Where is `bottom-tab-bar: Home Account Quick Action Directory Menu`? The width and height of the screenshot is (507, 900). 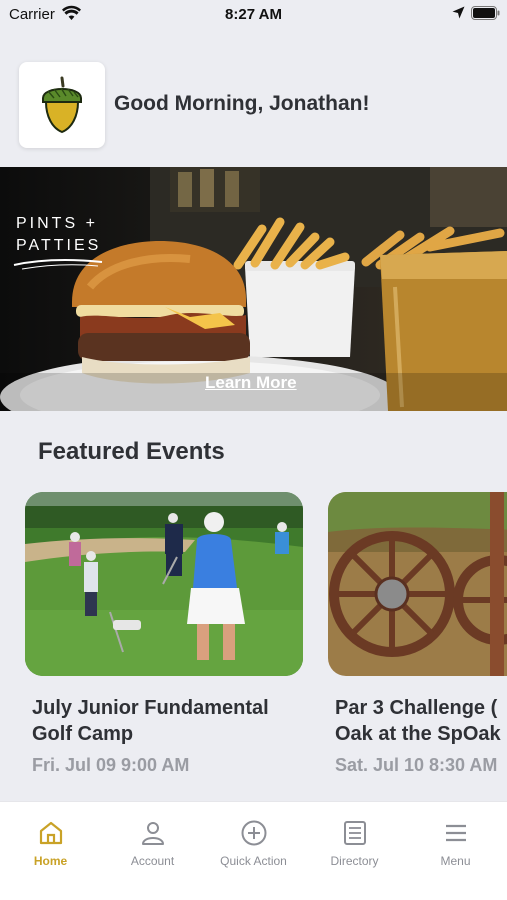
bottom-tab-bar: Home Account Quick Action Directory Menu is located at coordinates (253, 850).